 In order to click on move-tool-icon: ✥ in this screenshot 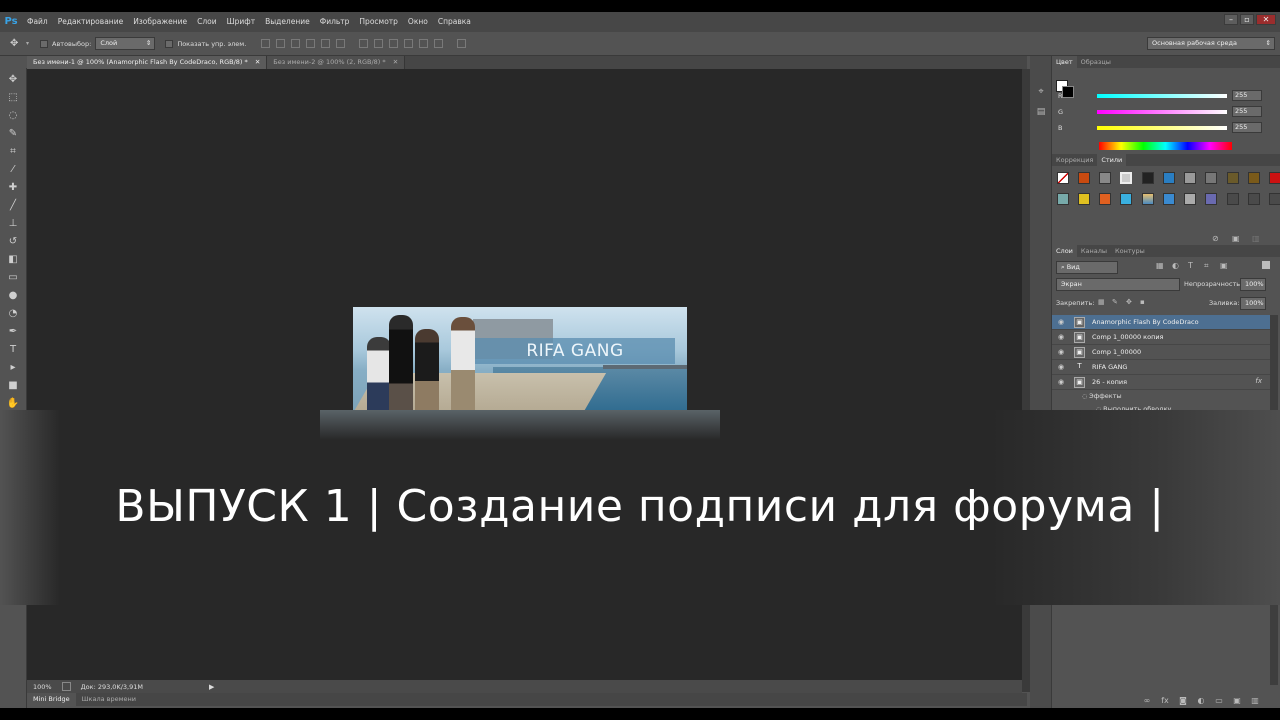, I will do `click(18, 44)`.